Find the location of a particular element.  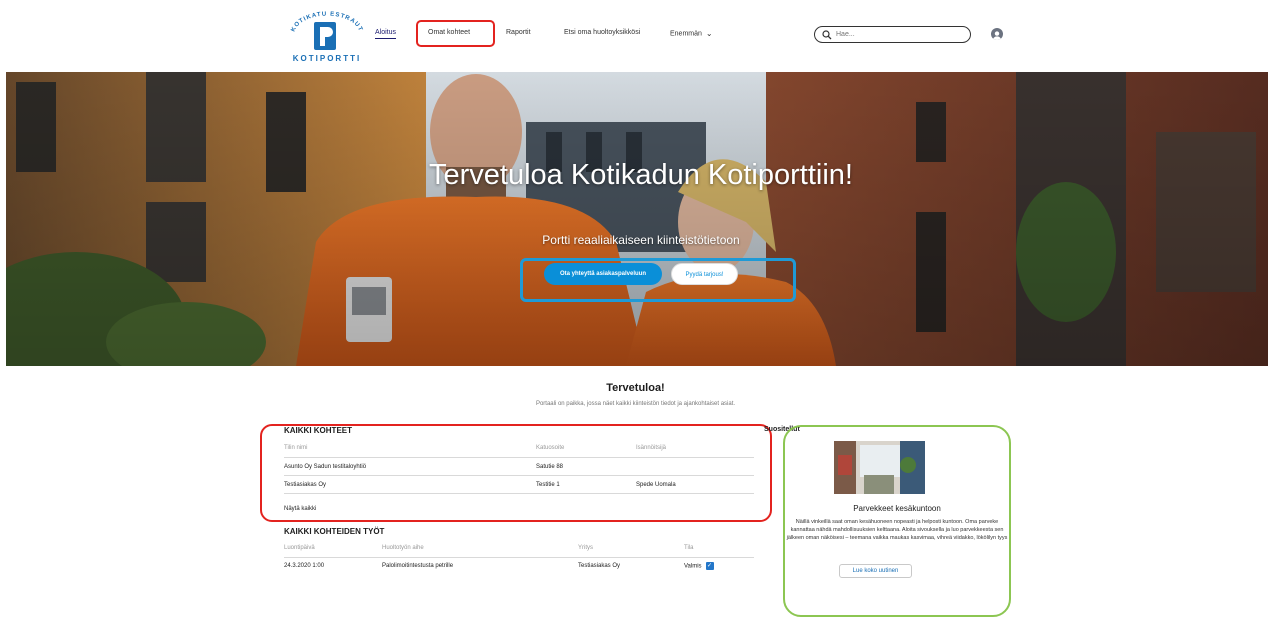

recommended-article-title: Parvekkeet kesäkuntoon is located at coordinates (897, 508).